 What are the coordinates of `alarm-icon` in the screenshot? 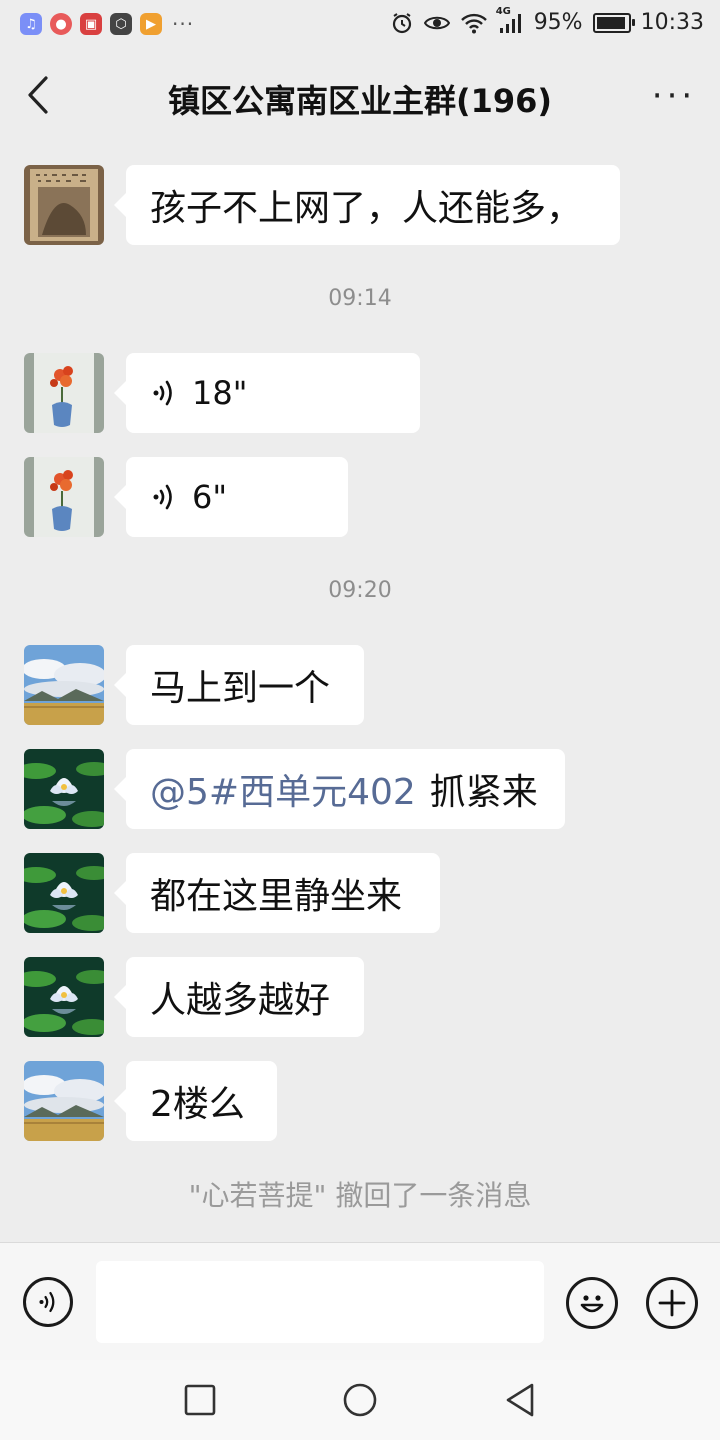 It's located at (401, 22).